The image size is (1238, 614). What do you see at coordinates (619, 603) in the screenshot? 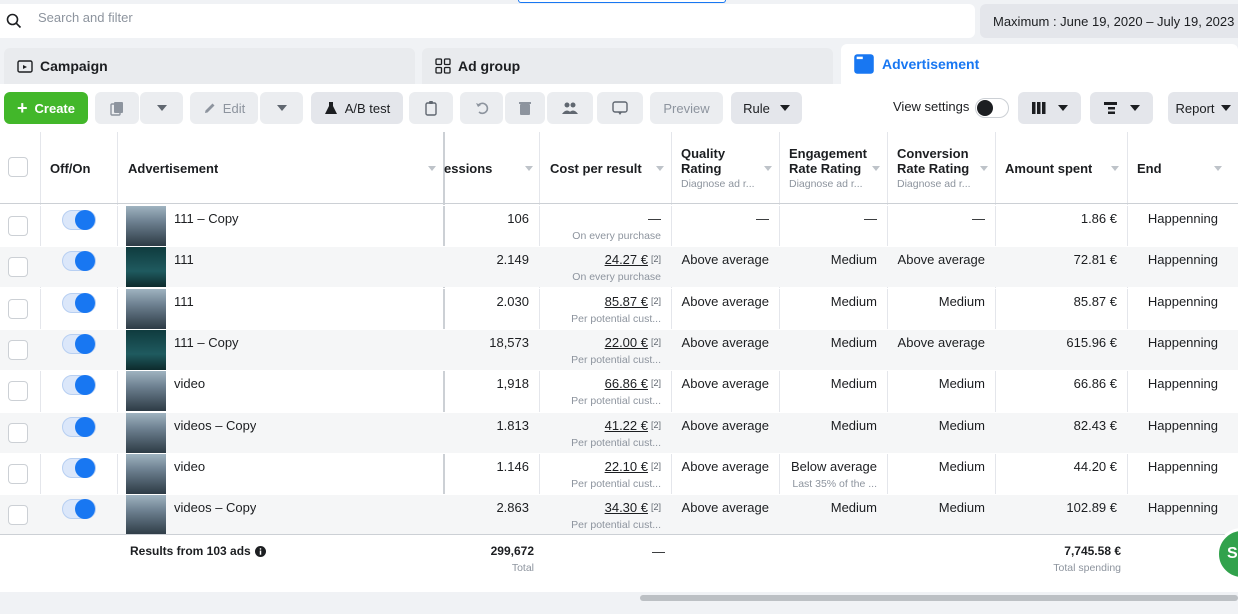
I see `horizontal-scrollbar` at bounding box center [619, 603].